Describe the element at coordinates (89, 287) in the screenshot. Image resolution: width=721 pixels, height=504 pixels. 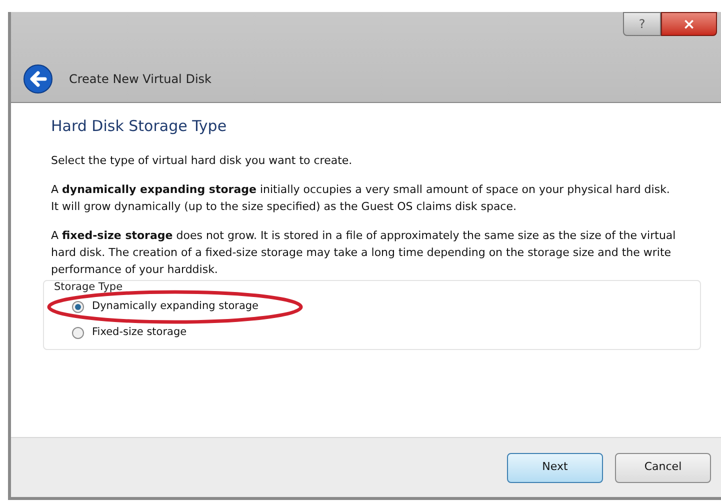
I see `group-title: Storage Type` at that location.